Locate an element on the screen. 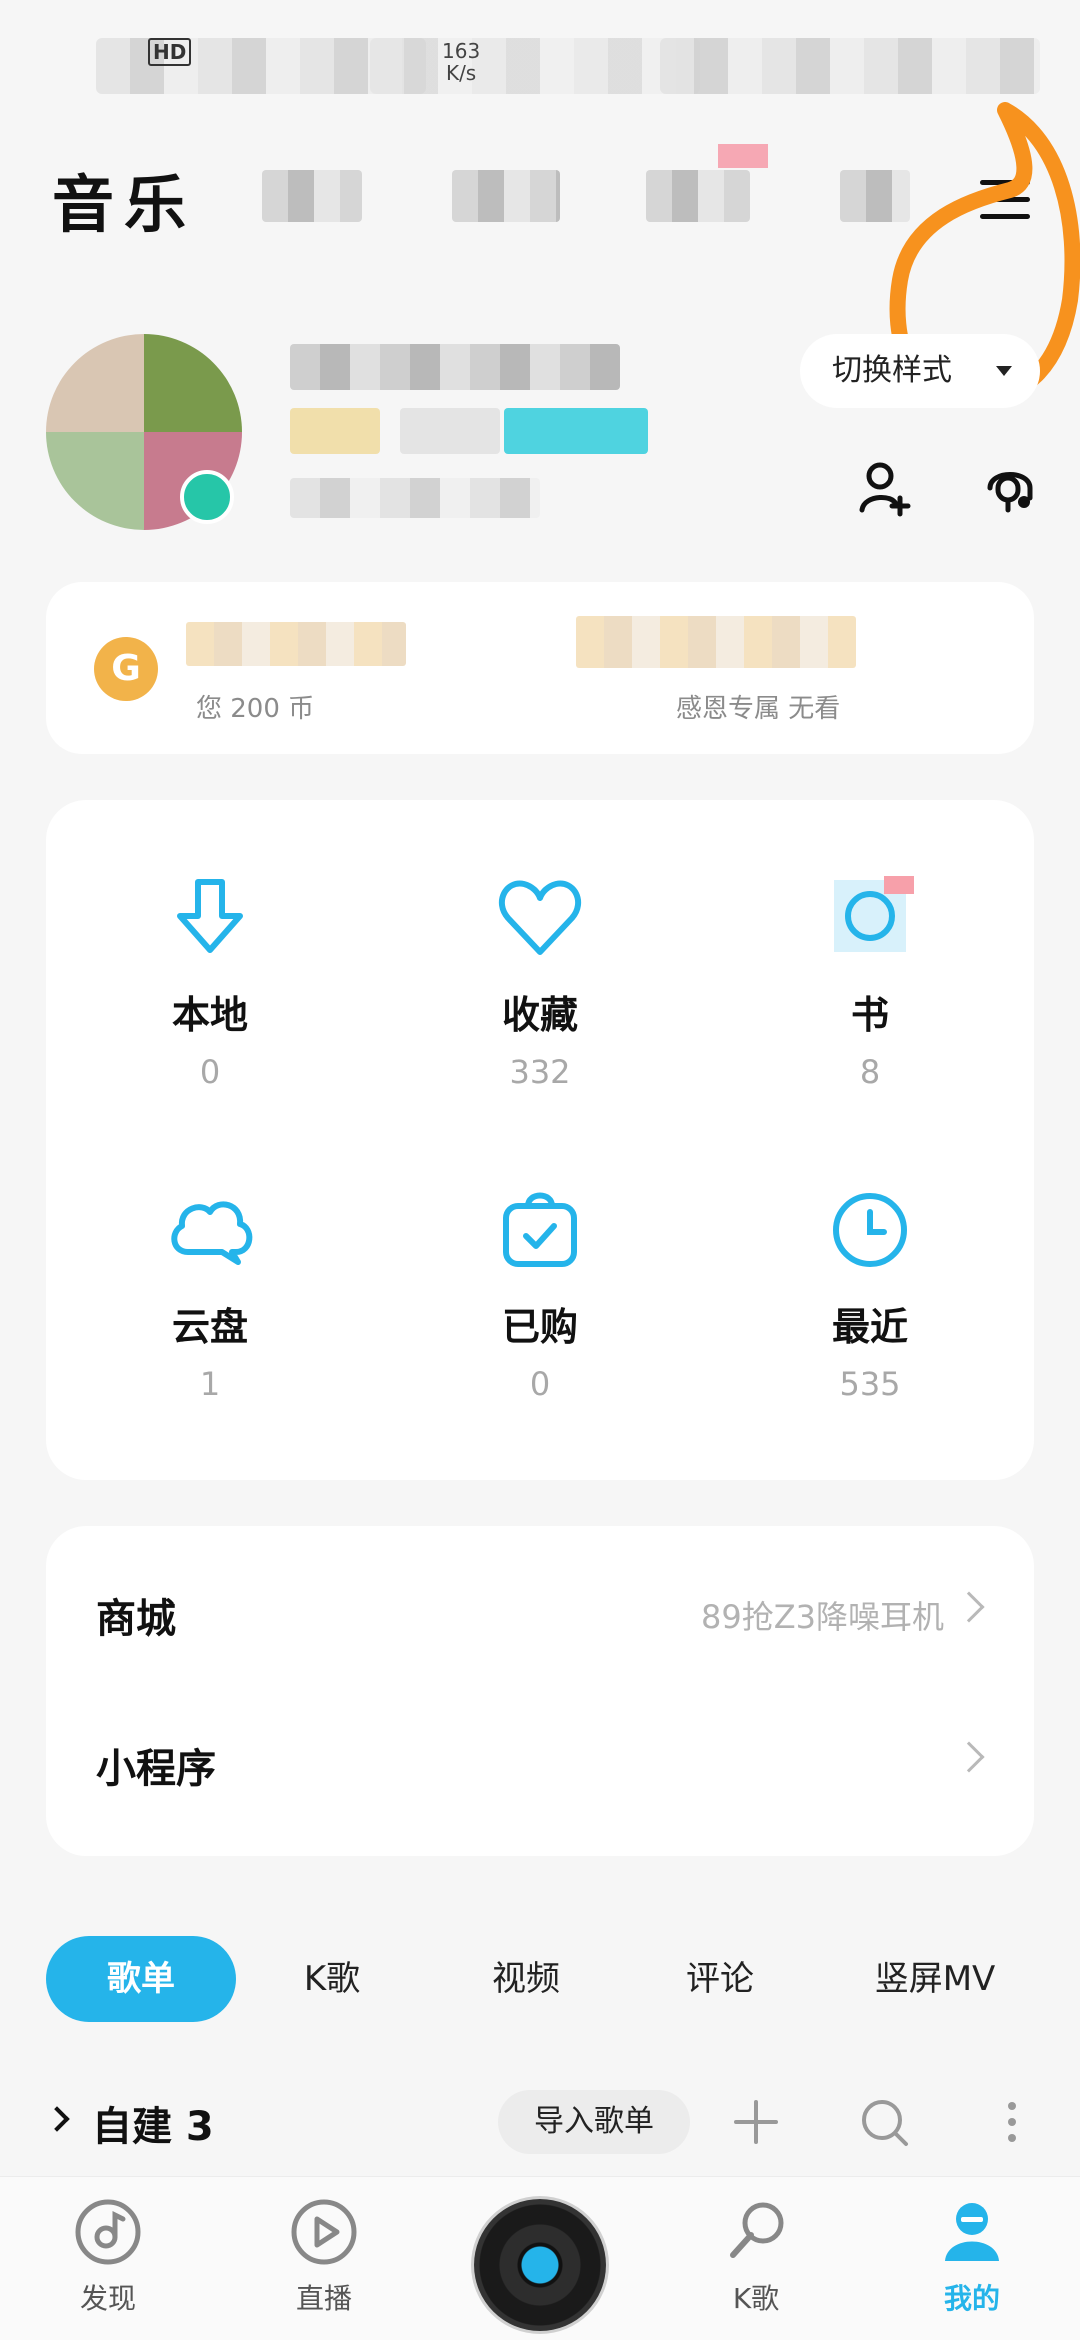 This screenshot has width=1080, height=2340. discover-icon is located at coordinates (108, 2232).